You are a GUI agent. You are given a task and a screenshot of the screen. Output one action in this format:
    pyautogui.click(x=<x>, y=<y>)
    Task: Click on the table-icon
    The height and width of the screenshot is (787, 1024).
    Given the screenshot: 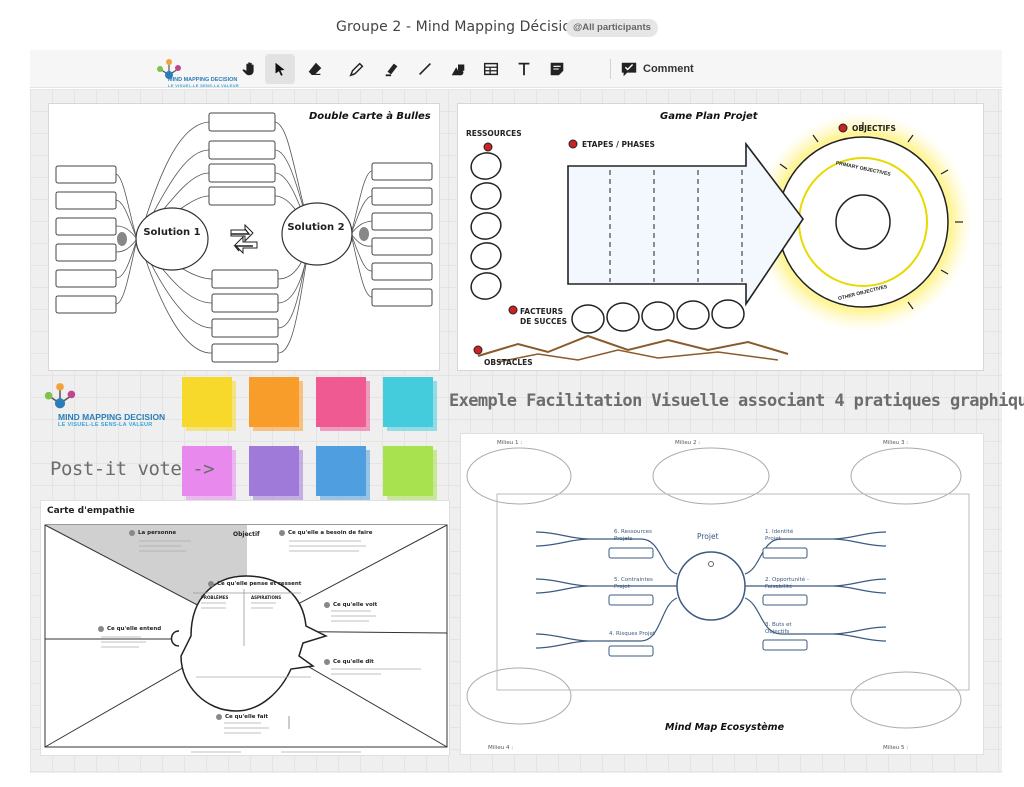 What is the action you would take?
    pyautogui.click(x=491, y=69)
    